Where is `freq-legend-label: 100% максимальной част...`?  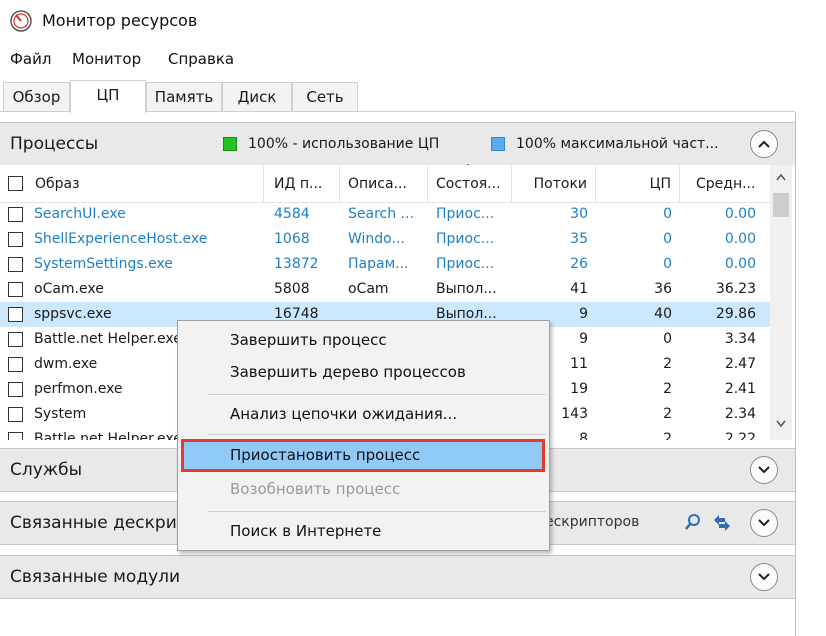
freq-legend-label: 100% максимальной част... is located at coordinates (617, 144).